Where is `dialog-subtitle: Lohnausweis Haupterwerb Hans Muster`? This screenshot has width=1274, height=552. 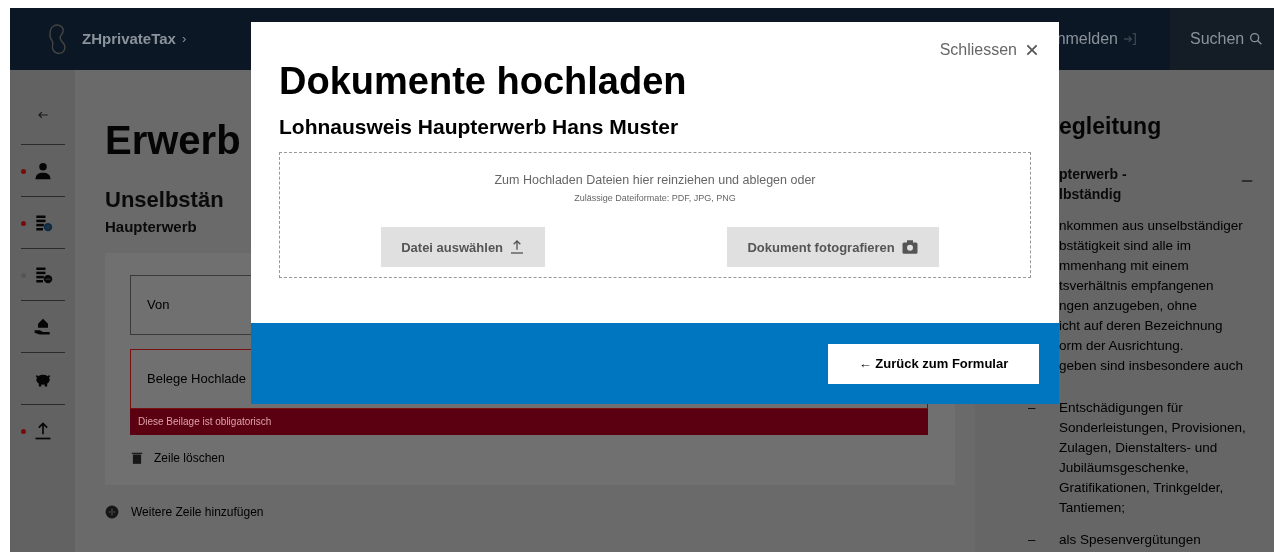 dialog-subtitle: Lohnausweis Haupterwerb Hans Muster is located at coordinates (479, 127).